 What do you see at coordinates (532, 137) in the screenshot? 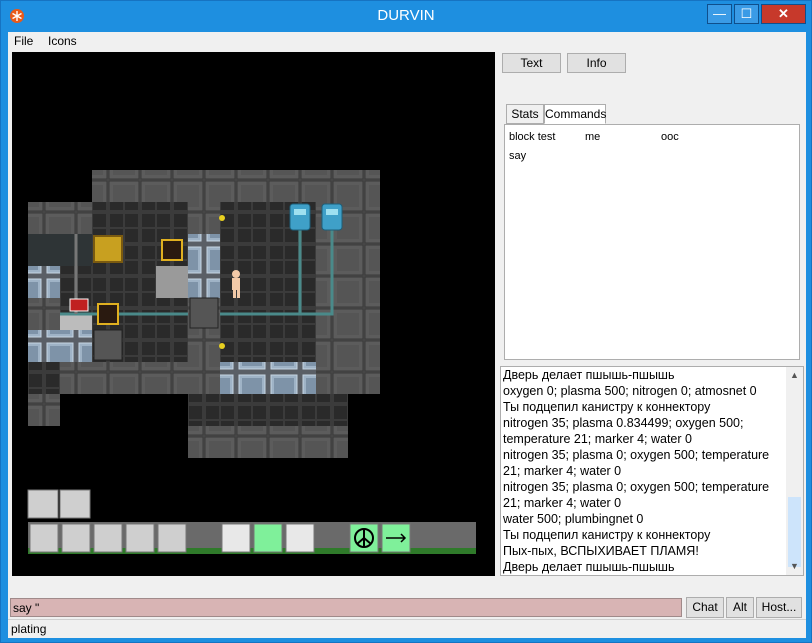
I see `command-item: block test` at bounding box center [532, 137].